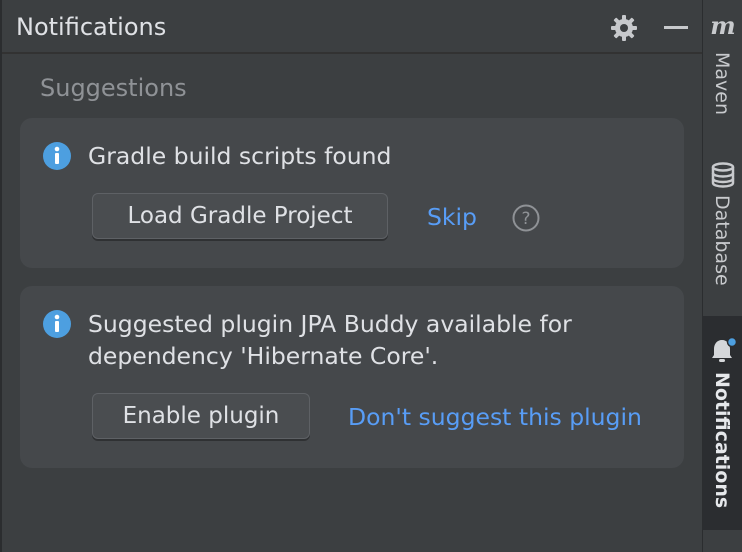 The image size is (742, 552). I want to click on skip-link: Skip, so click(452, 217).